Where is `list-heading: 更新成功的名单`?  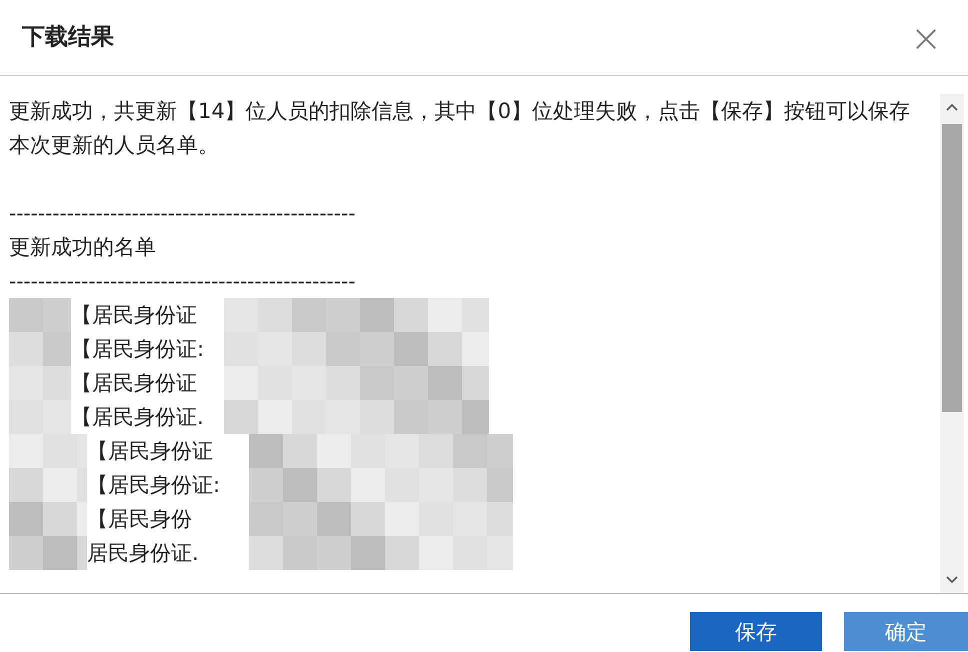
list-heading: 更新成功的名单 is located at coordinates (83, 247).